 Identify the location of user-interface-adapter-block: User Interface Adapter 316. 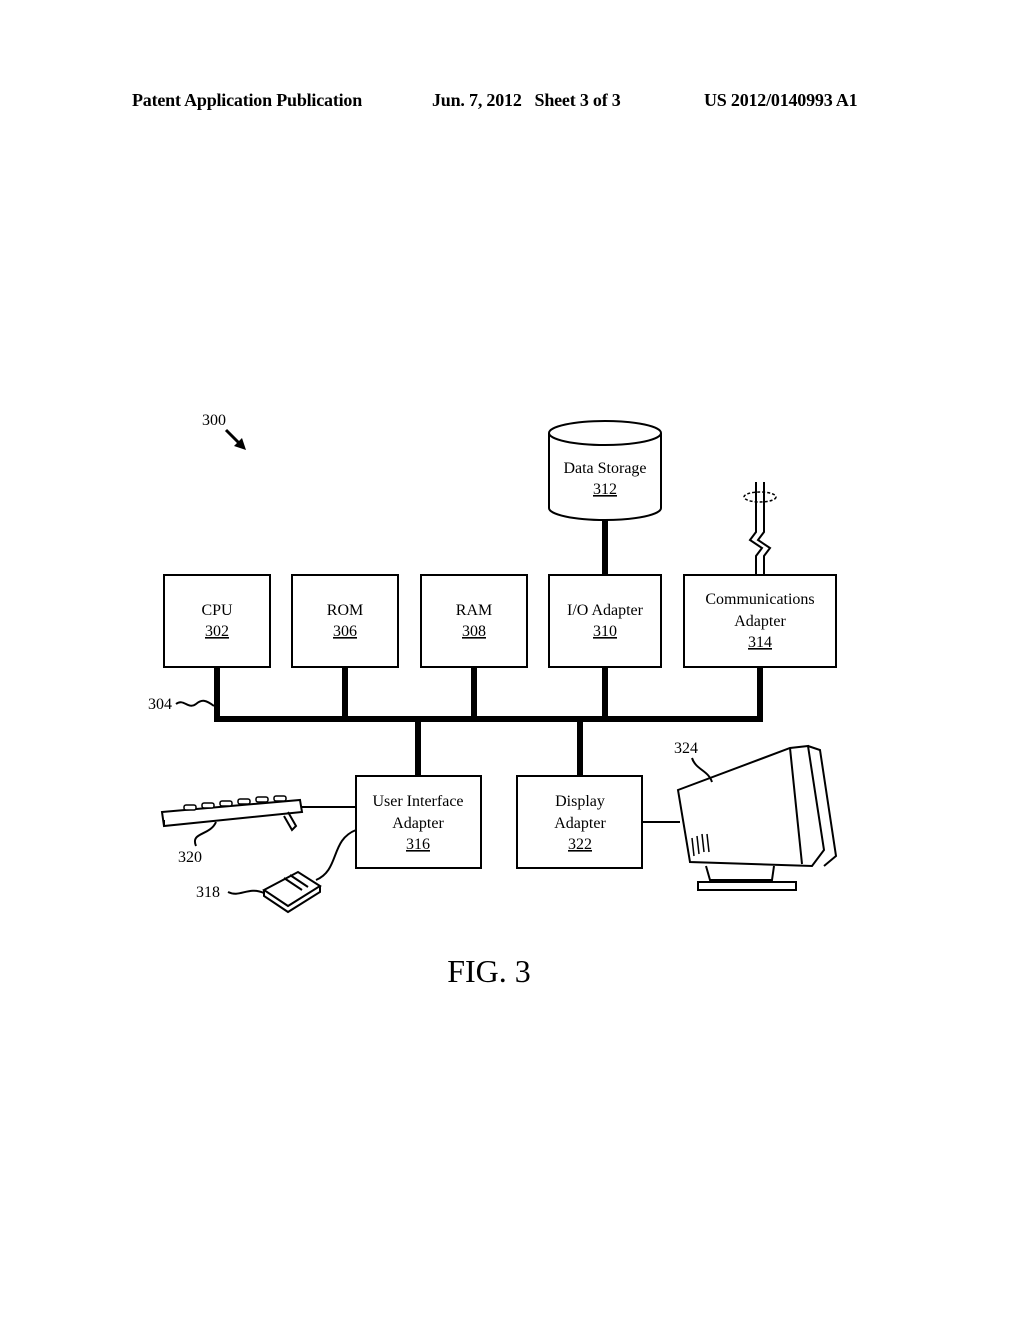
(418, 822).